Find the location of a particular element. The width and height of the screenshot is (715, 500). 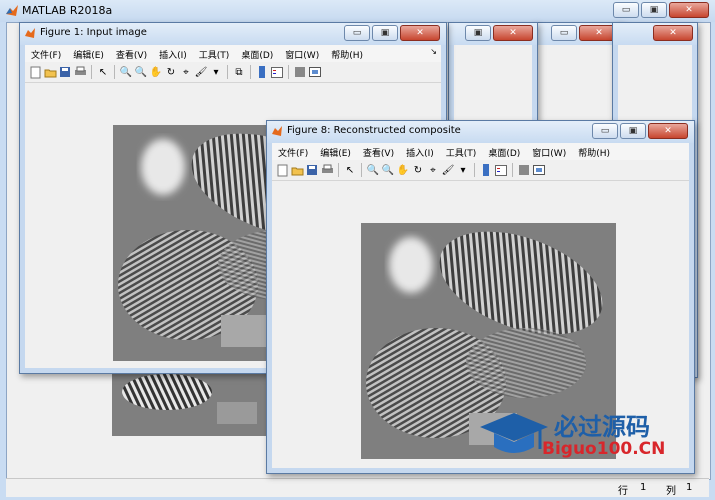

status-col-label: 列 is located at coordinates (671, 491).